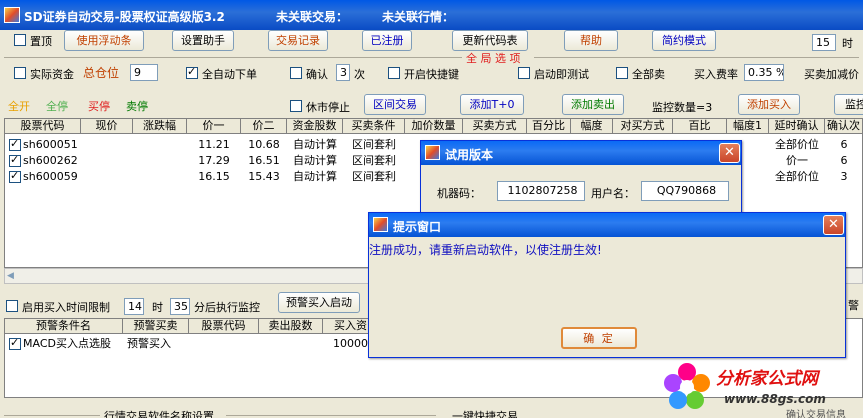  What do you see at coordinates (214, 144) in the screenshot?
I see `cell-p1: 11.21` at bounding box center [214, 144].